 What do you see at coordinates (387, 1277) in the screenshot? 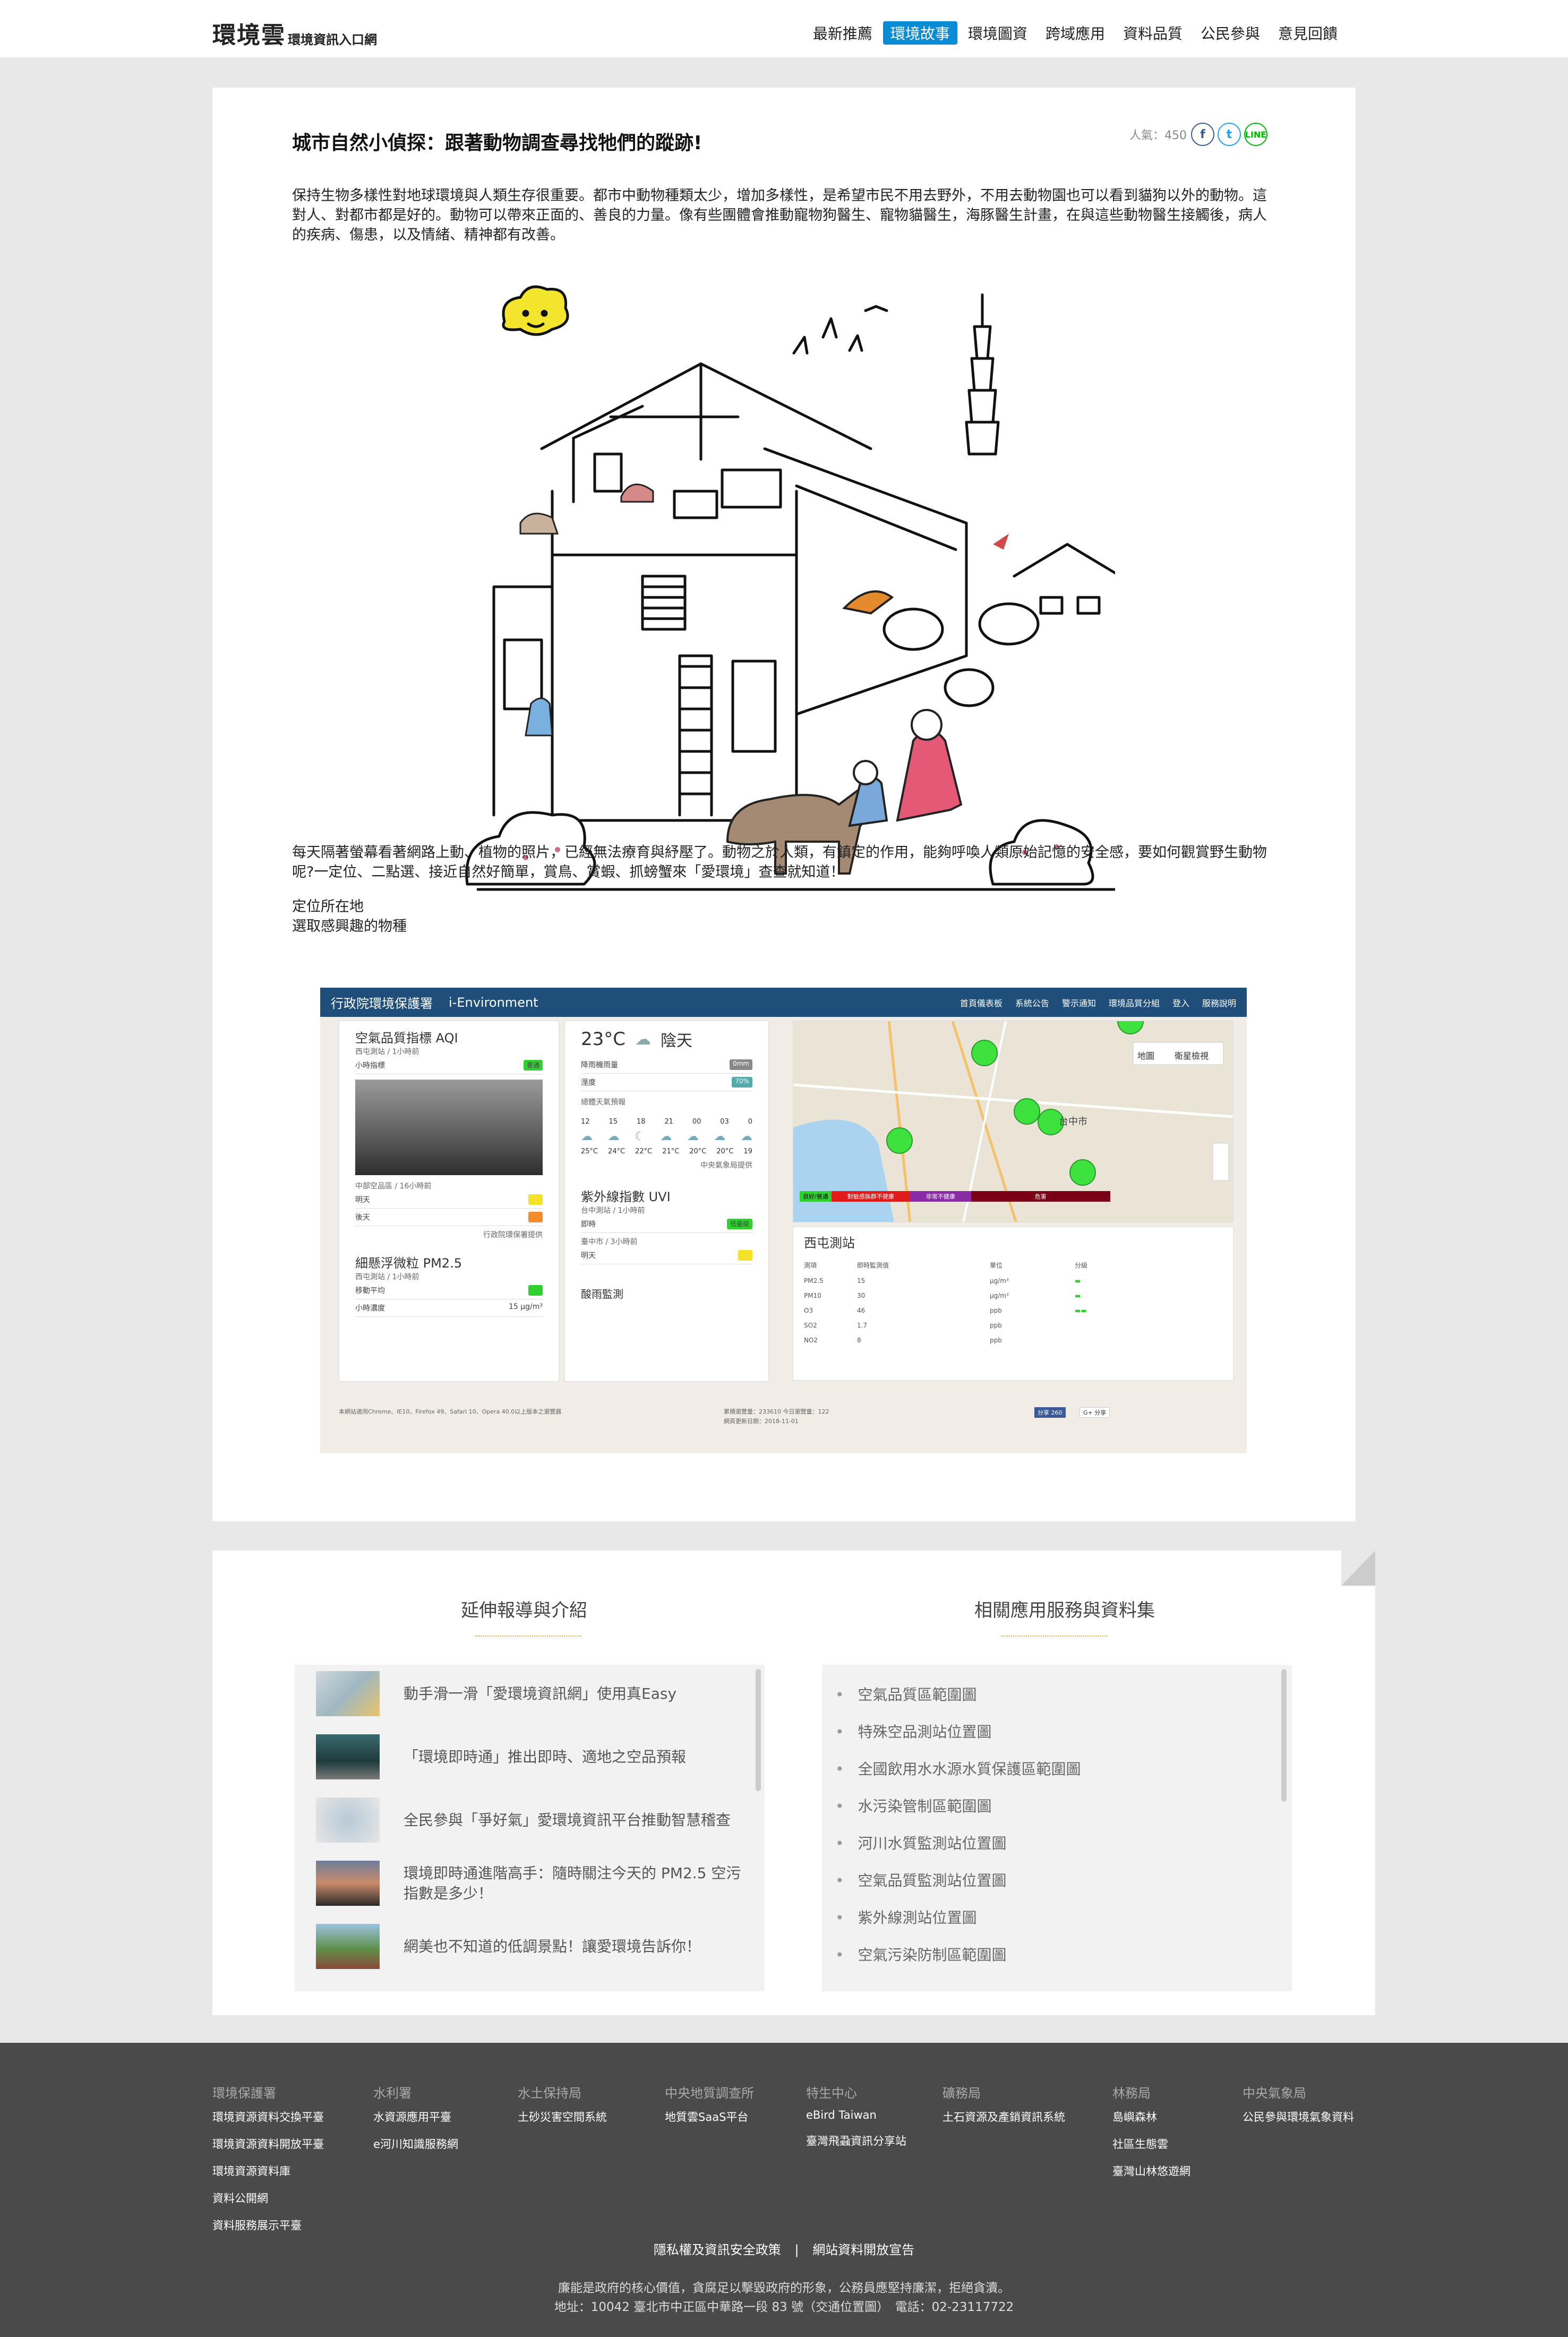
I see `pm25-station: 西屯測站 / 1小時前` at bounding box center [387, 1277].